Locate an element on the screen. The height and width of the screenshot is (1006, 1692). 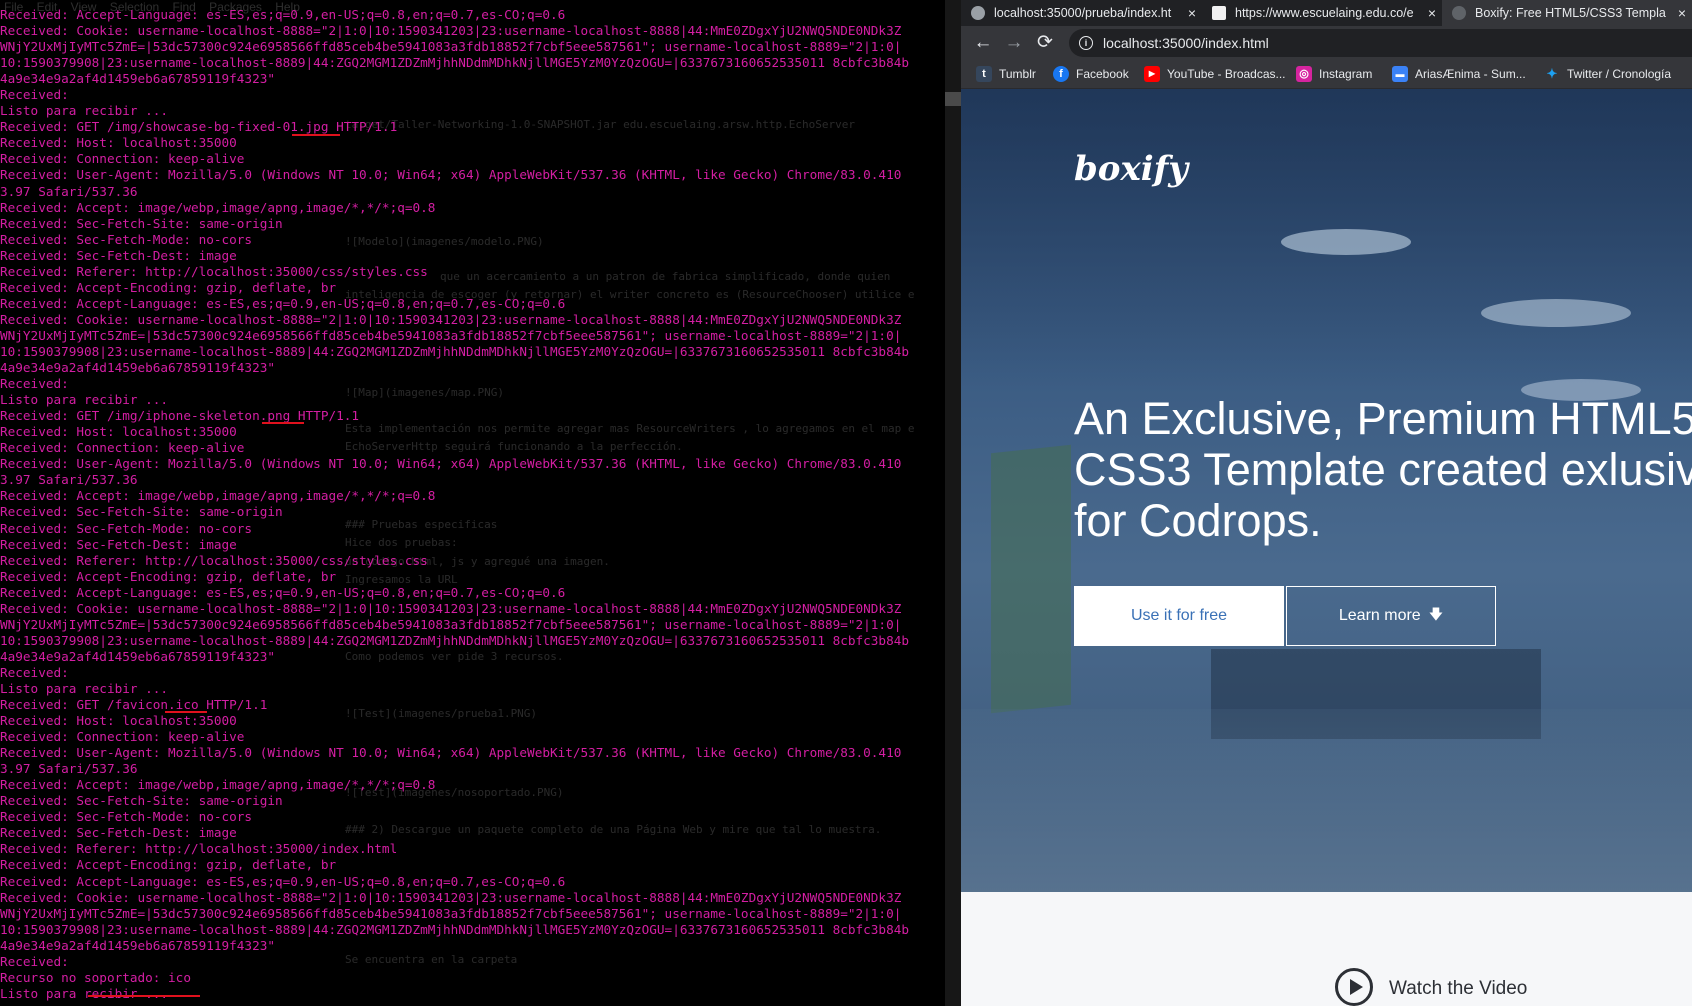
play-icon is located at coordinates (1354, 987).